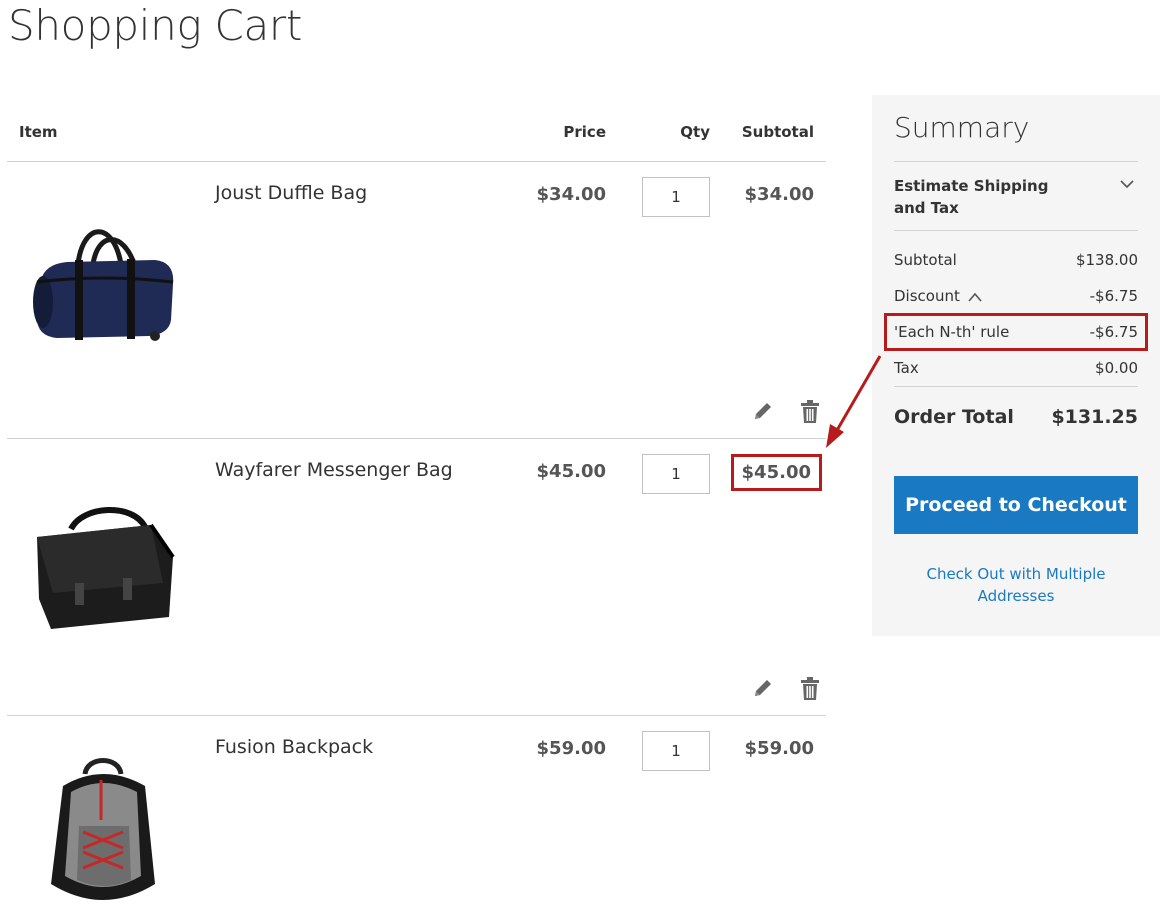 The height and width of the screenshot is (908, 1165). What do you see at coordinates (962, 127) in the screenshot?
I see `summary-title: Summary` at bounding box center [962, 127].